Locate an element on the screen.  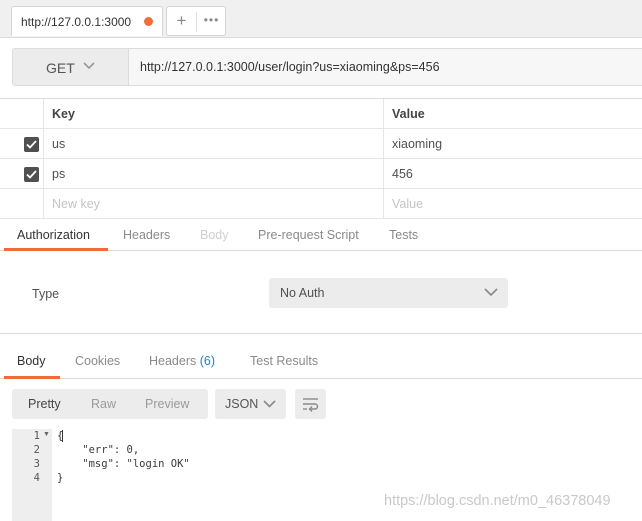
wrap-lines-icon is located at coordinates (311, 405).